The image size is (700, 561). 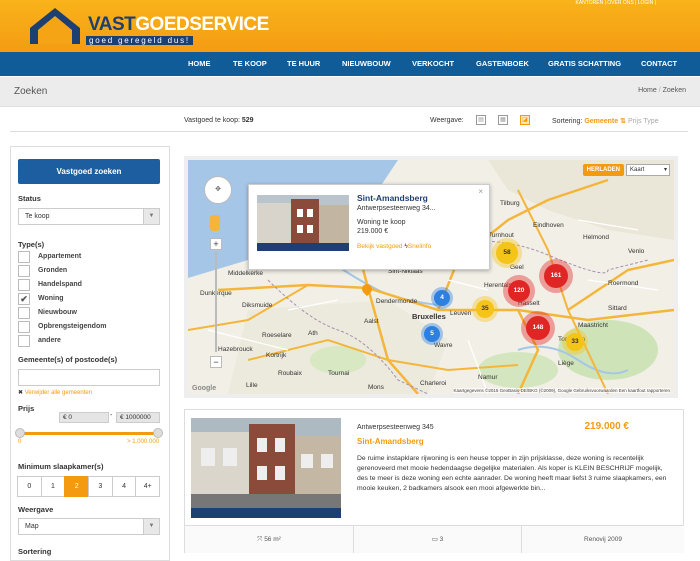 I want to click on breadcrumb-home: Home, so click(x=647, y=90).